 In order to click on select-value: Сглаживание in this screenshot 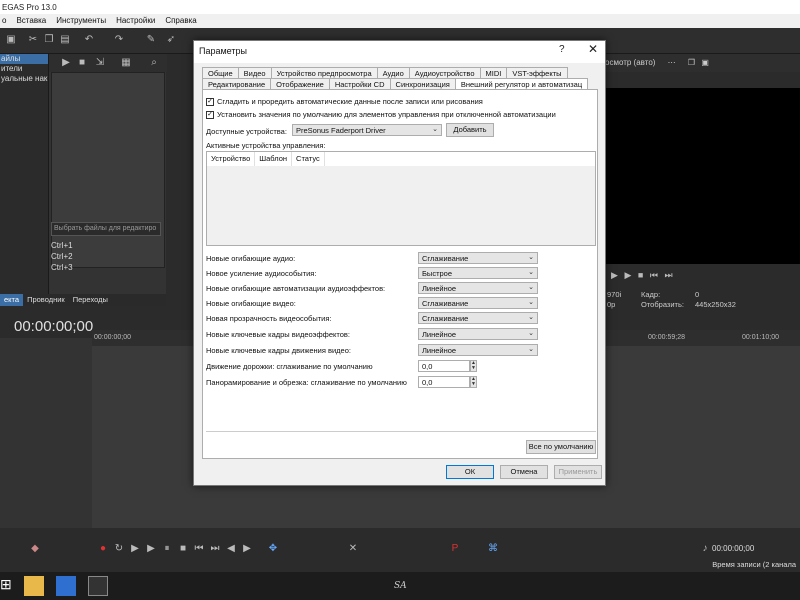, I will do `click(445, 303)`.